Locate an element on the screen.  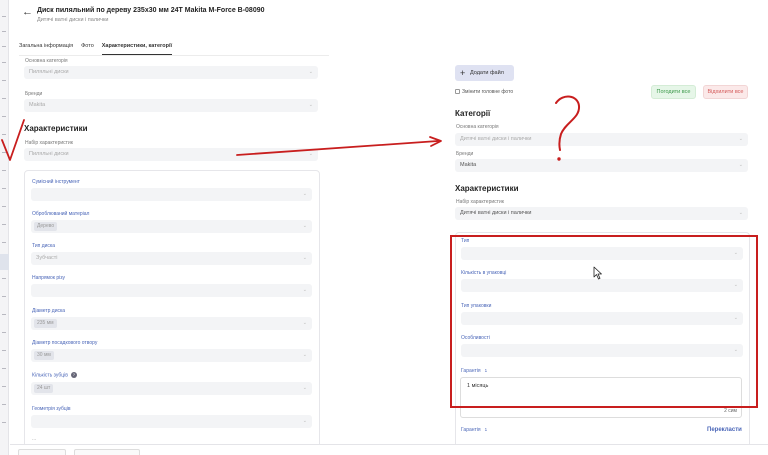
help-icon: ? is located at coordinates (73, 375).